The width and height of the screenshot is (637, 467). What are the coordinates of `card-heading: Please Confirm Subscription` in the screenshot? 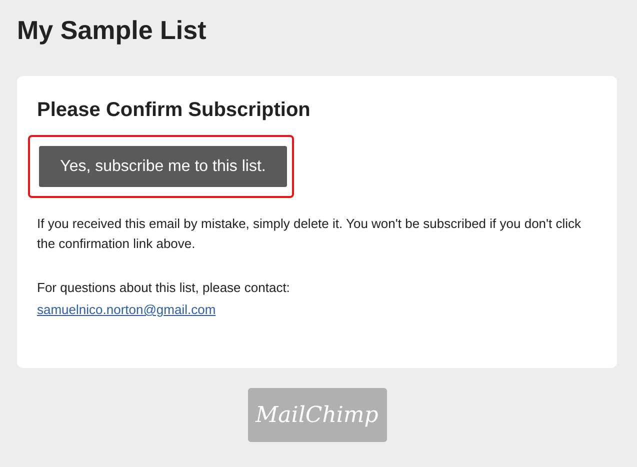 It's located at (174, 110).